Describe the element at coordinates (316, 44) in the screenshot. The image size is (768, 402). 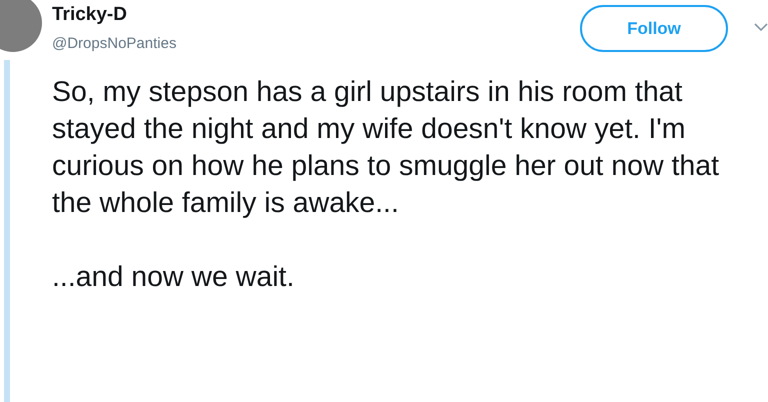
I see `author-handle: @DropsNoPanties` at that location.